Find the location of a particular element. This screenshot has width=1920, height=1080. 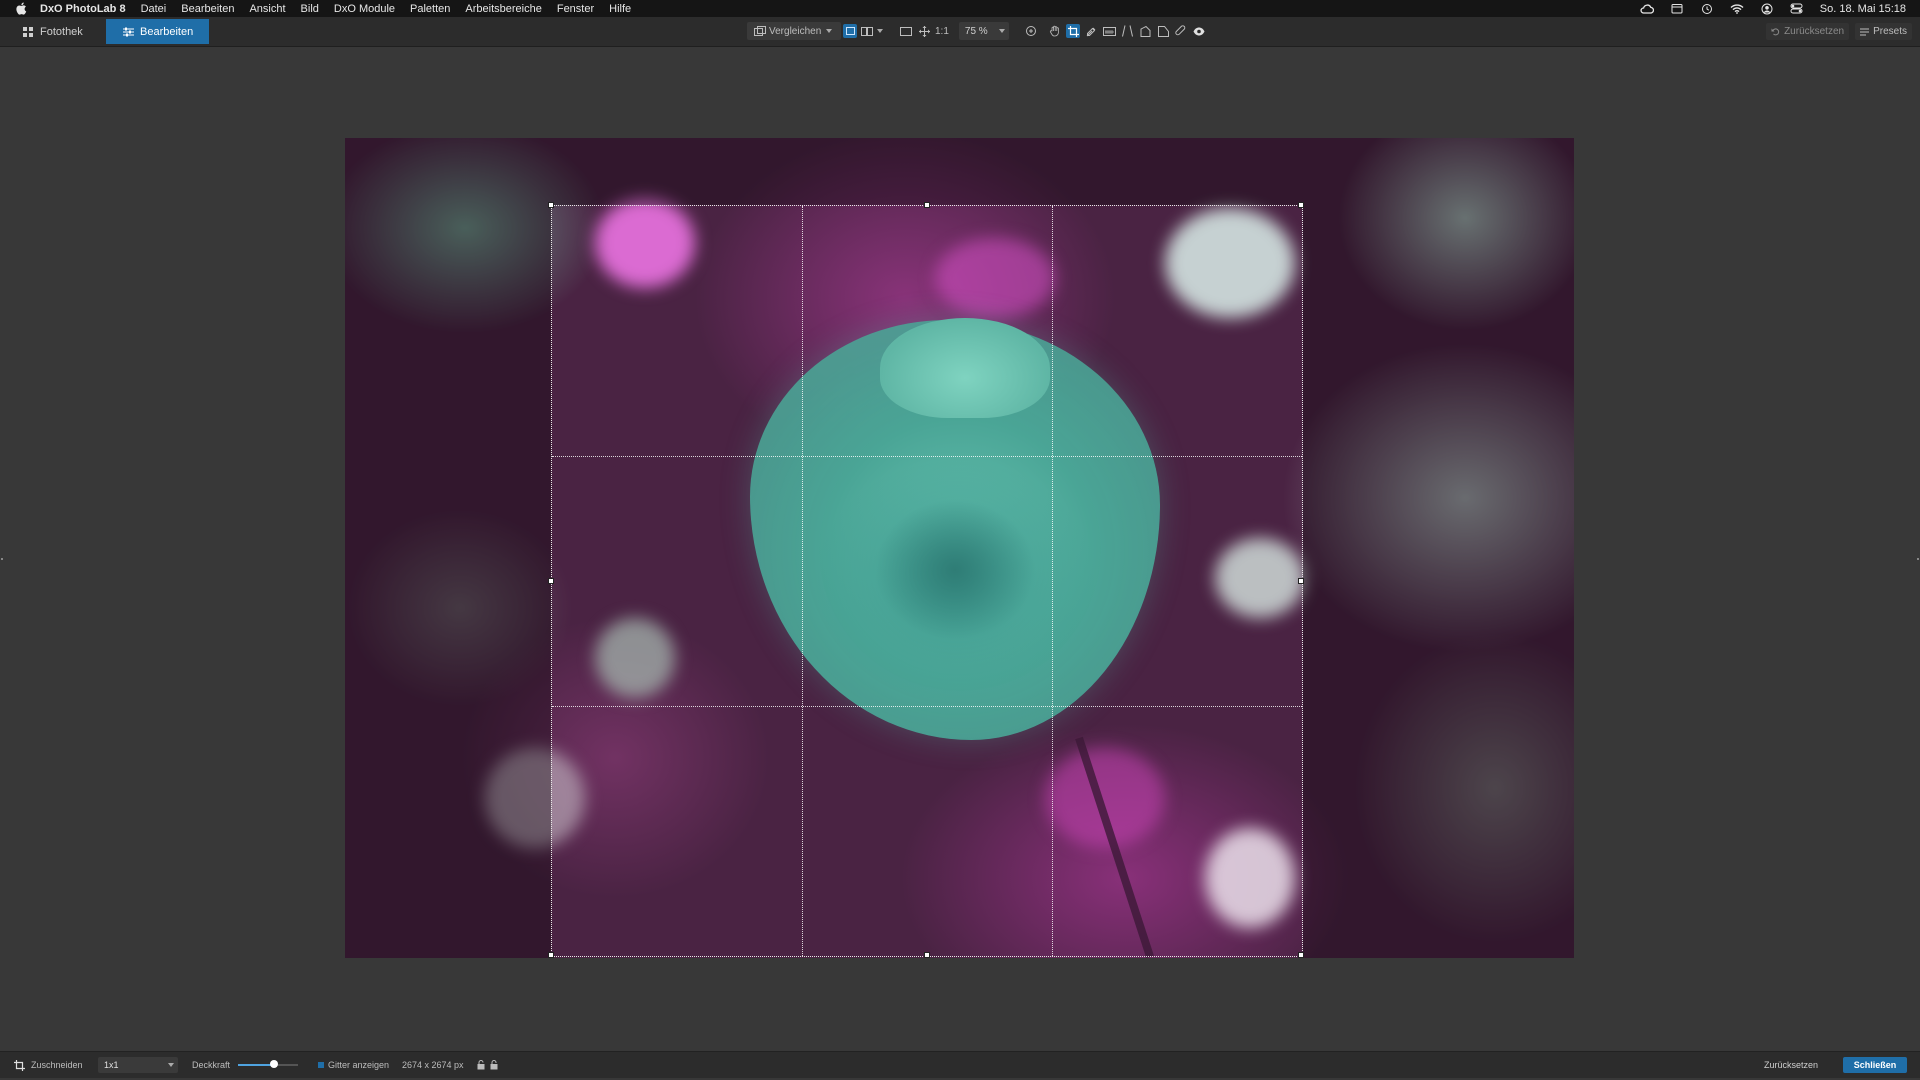

menu-datei: Datei is located at coordinates (154, 9).